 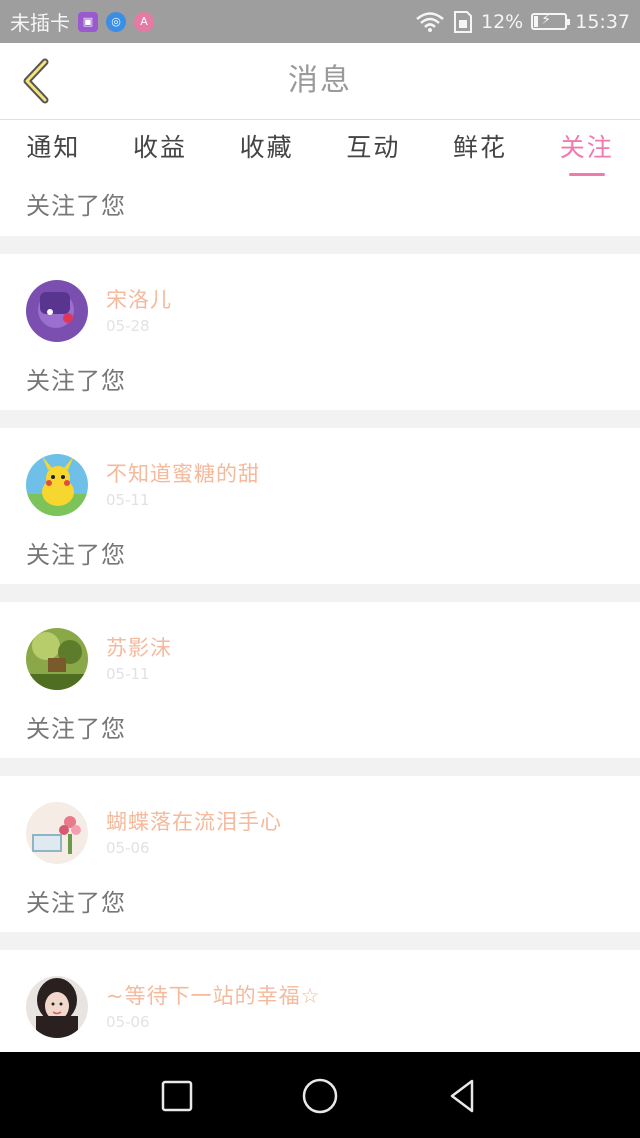 I want to click on message-tabs: 通知 收益 收藏 互动 鲜花 关注, so click(x=320, y=150).